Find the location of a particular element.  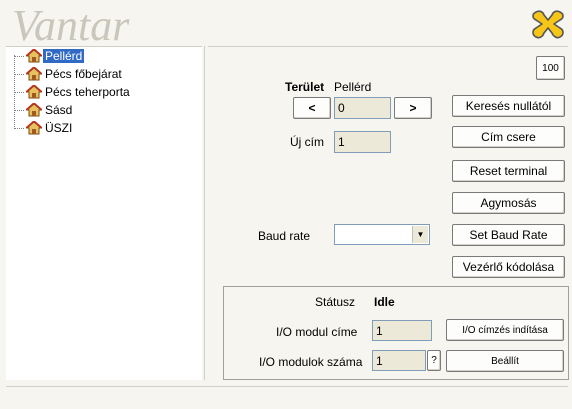

terulet-value: Pellérd is located at coordinates (353, 87).